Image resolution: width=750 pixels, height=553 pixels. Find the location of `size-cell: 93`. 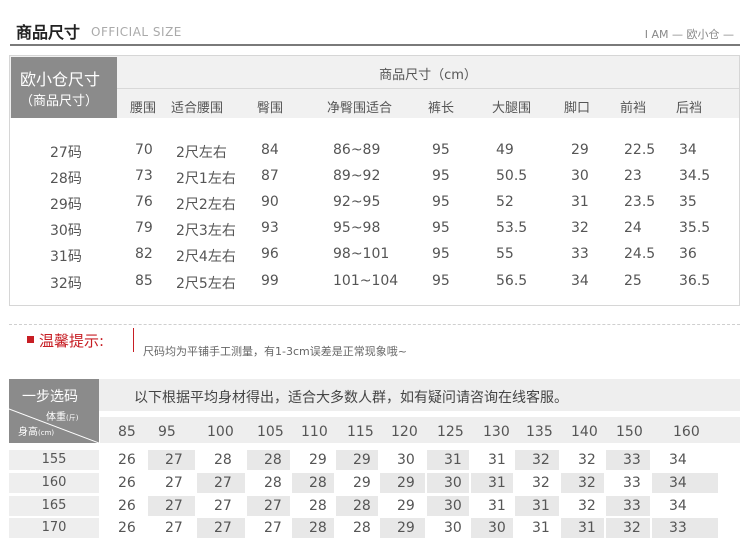

size-cell: 93 is located at coordinates (270, 228).